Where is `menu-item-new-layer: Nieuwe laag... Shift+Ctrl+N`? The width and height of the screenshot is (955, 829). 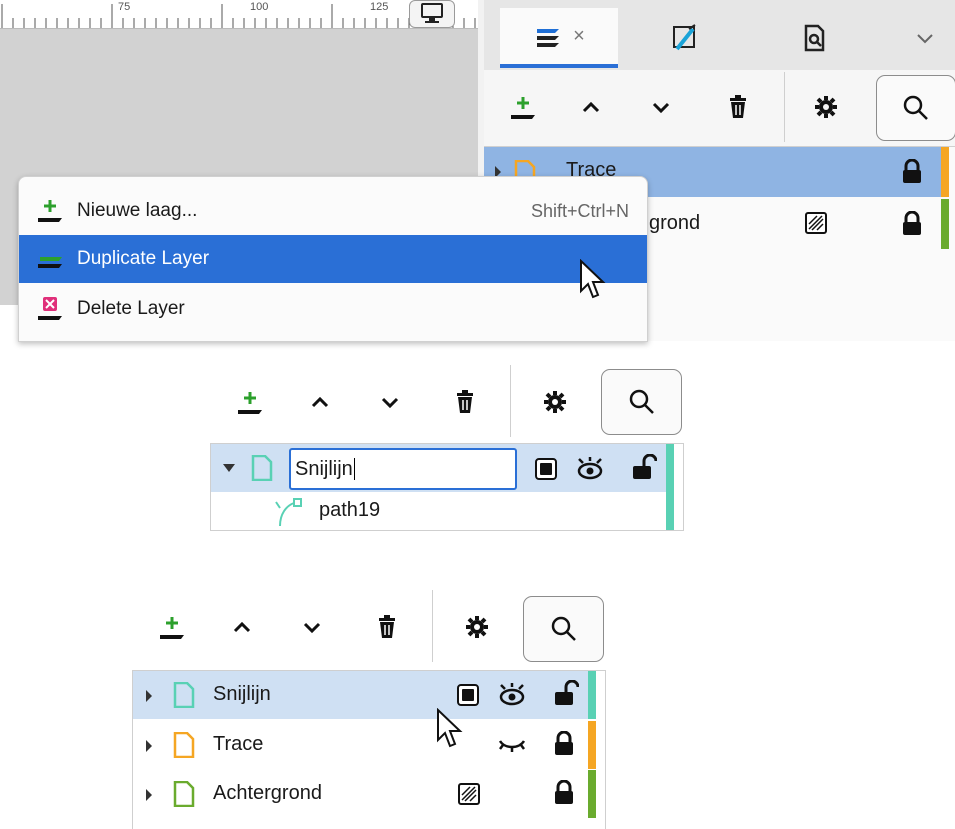
menu-item-new-layer: Nieuwe laag... Shift+Ctrl+N is located at coordinates (333, 211).